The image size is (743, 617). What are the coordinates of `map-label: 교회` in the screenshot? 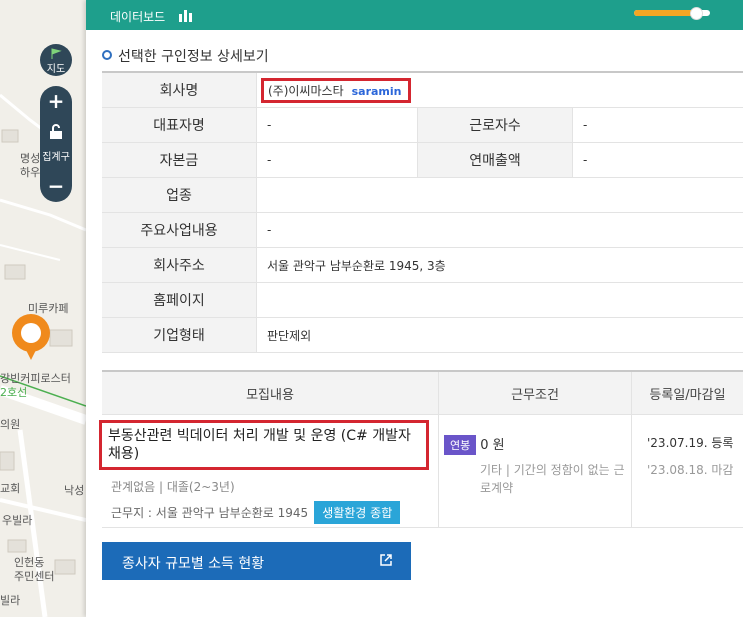 It's located at (10, 488).